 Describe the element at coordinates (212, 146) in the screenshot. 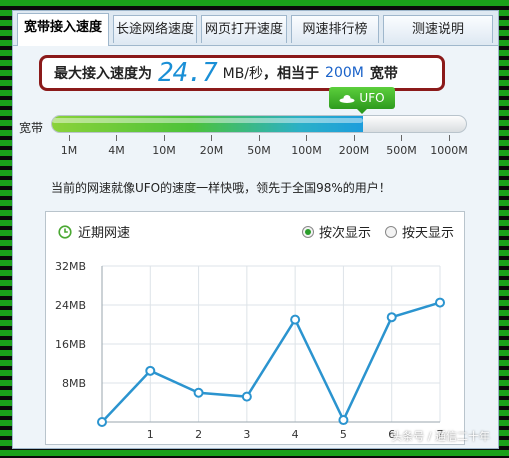

I see `meter-tick-20m: 20M` at that location.